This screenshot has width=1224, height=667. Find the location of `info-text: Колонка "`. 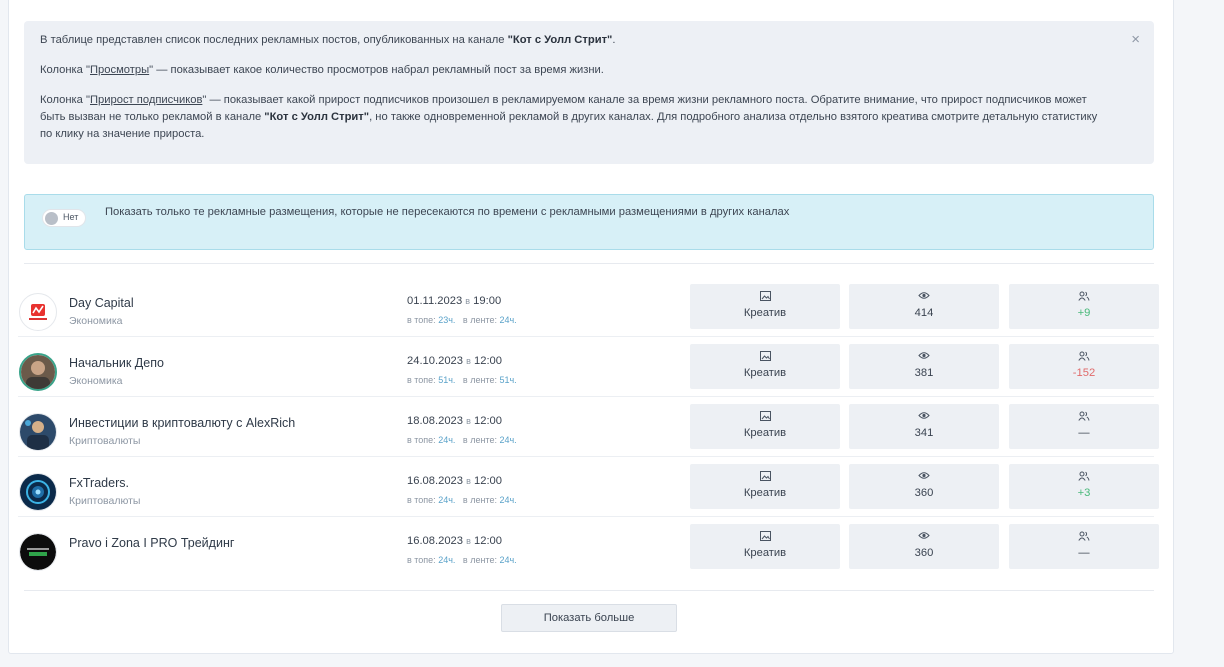

info-text: Колонка " is located at coordinates (65, 70).